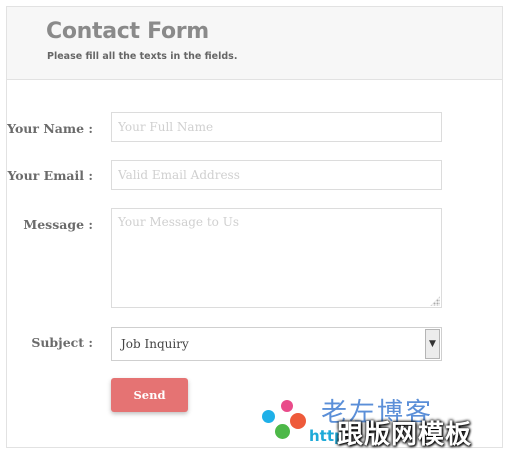 This screenshot has width=509, height=454. Describe the element at coordinates (50, 175) in the screenshot. I see `email-label: Your Email :` at that location.